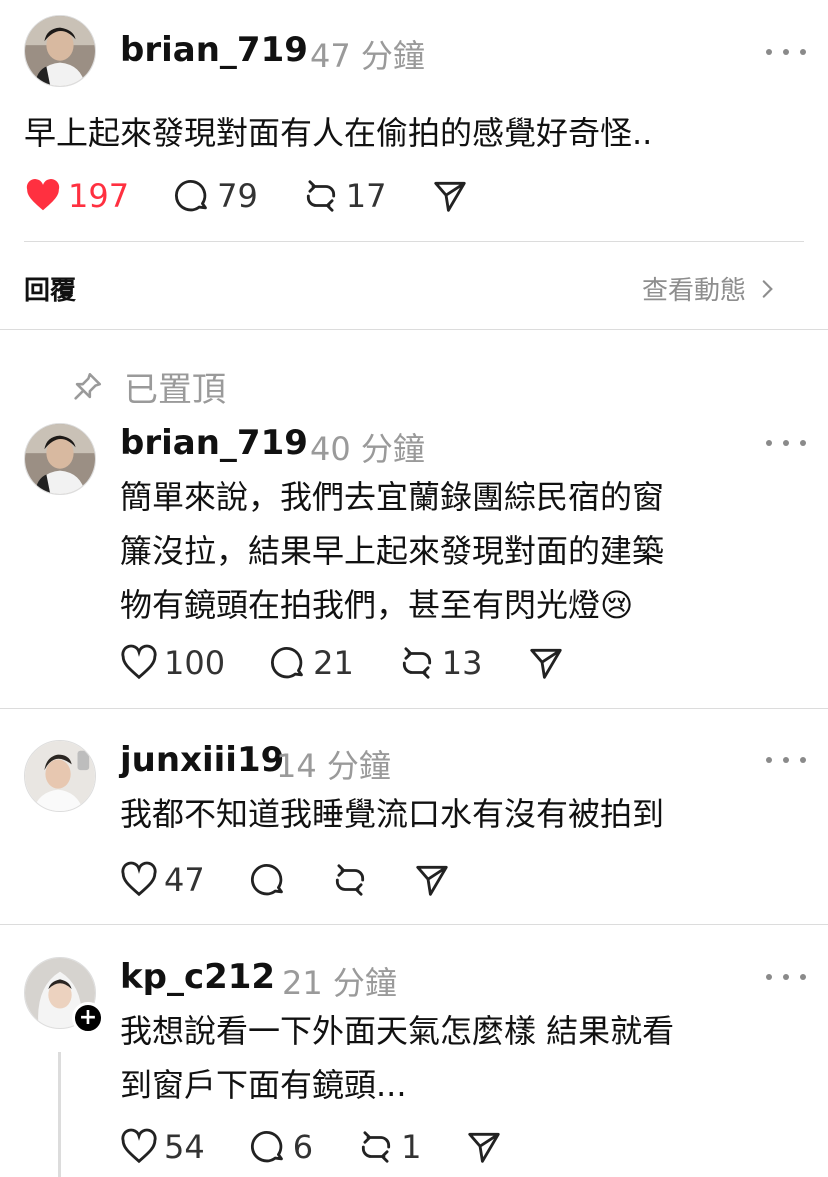 The image size is (828, 1177). Describe the element at coordinates (767, 288) in the screenshot. I see `chevron-right-icon` at that location.